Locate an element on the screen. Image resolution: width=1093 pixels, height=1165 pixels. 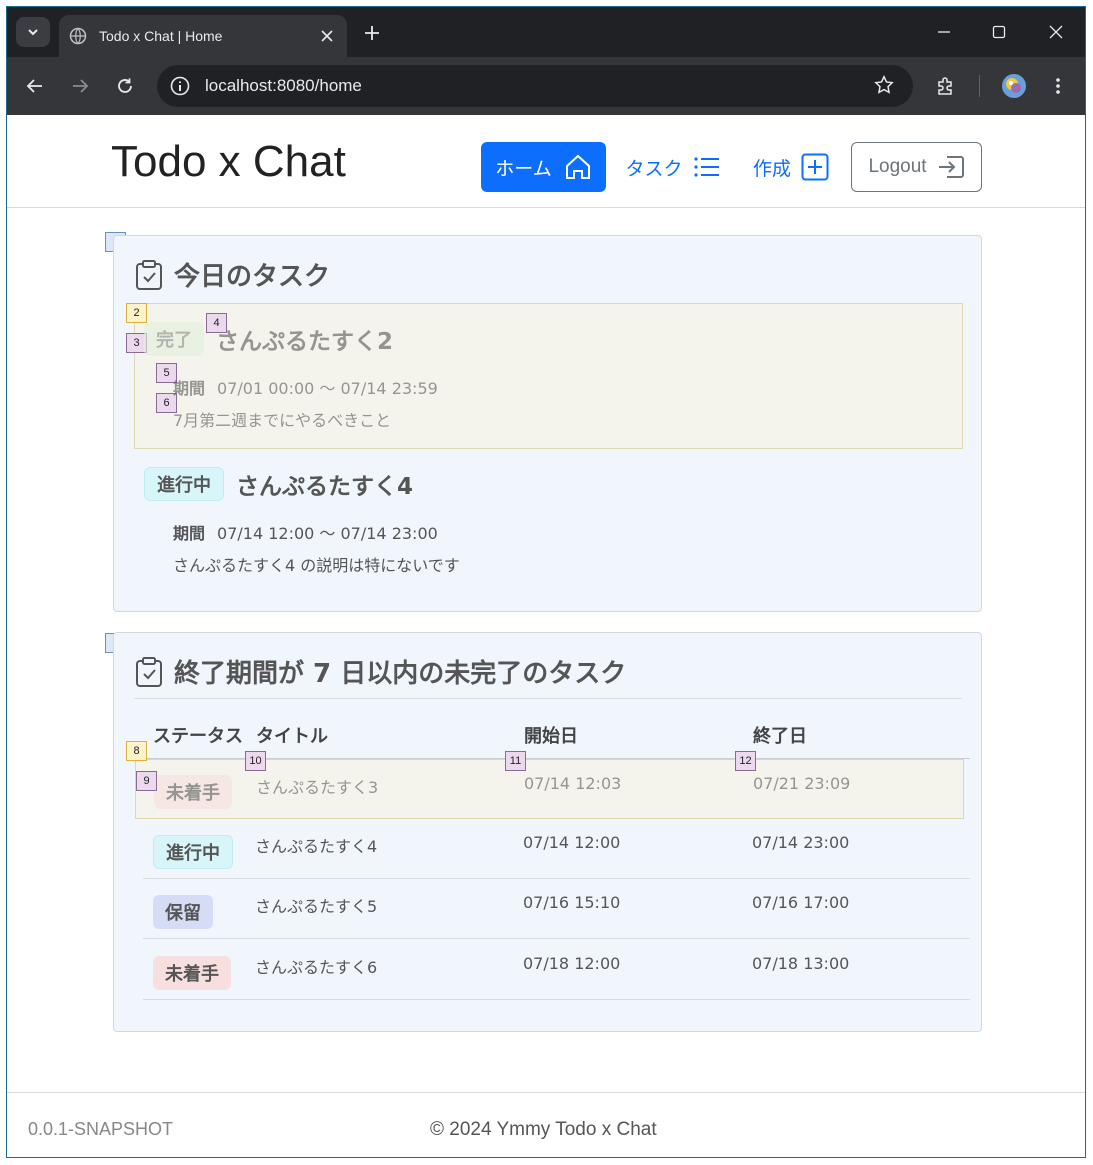
title-divider is located at coordinates (548, 698).